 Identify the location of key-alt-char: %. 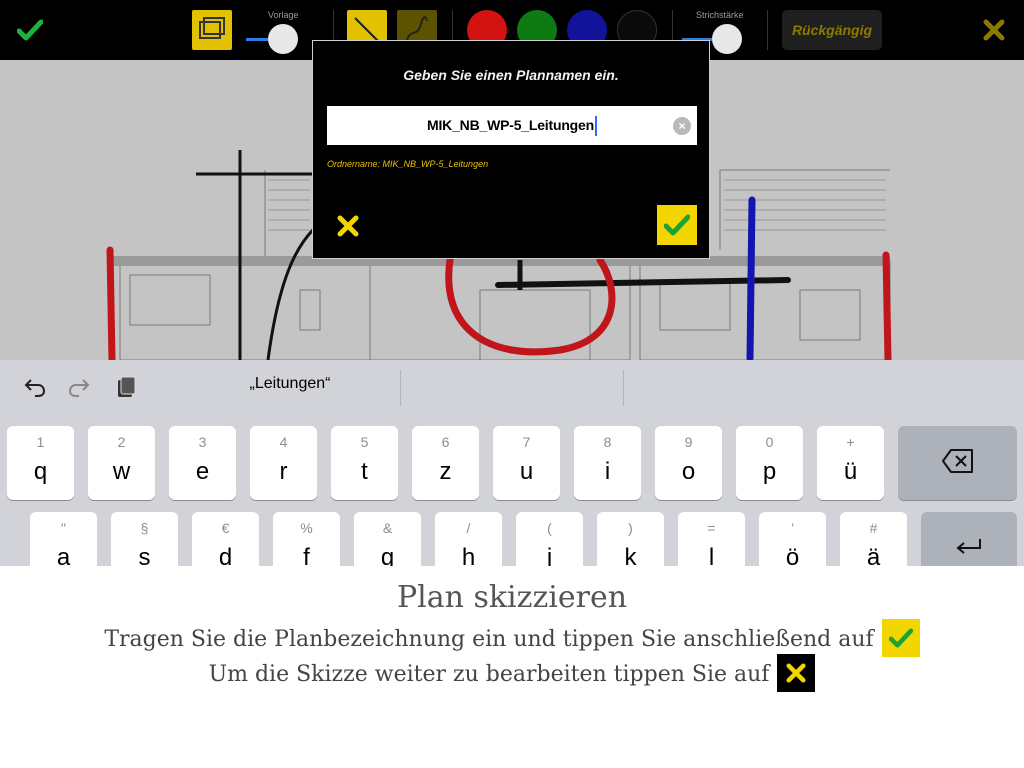
(306, 528).